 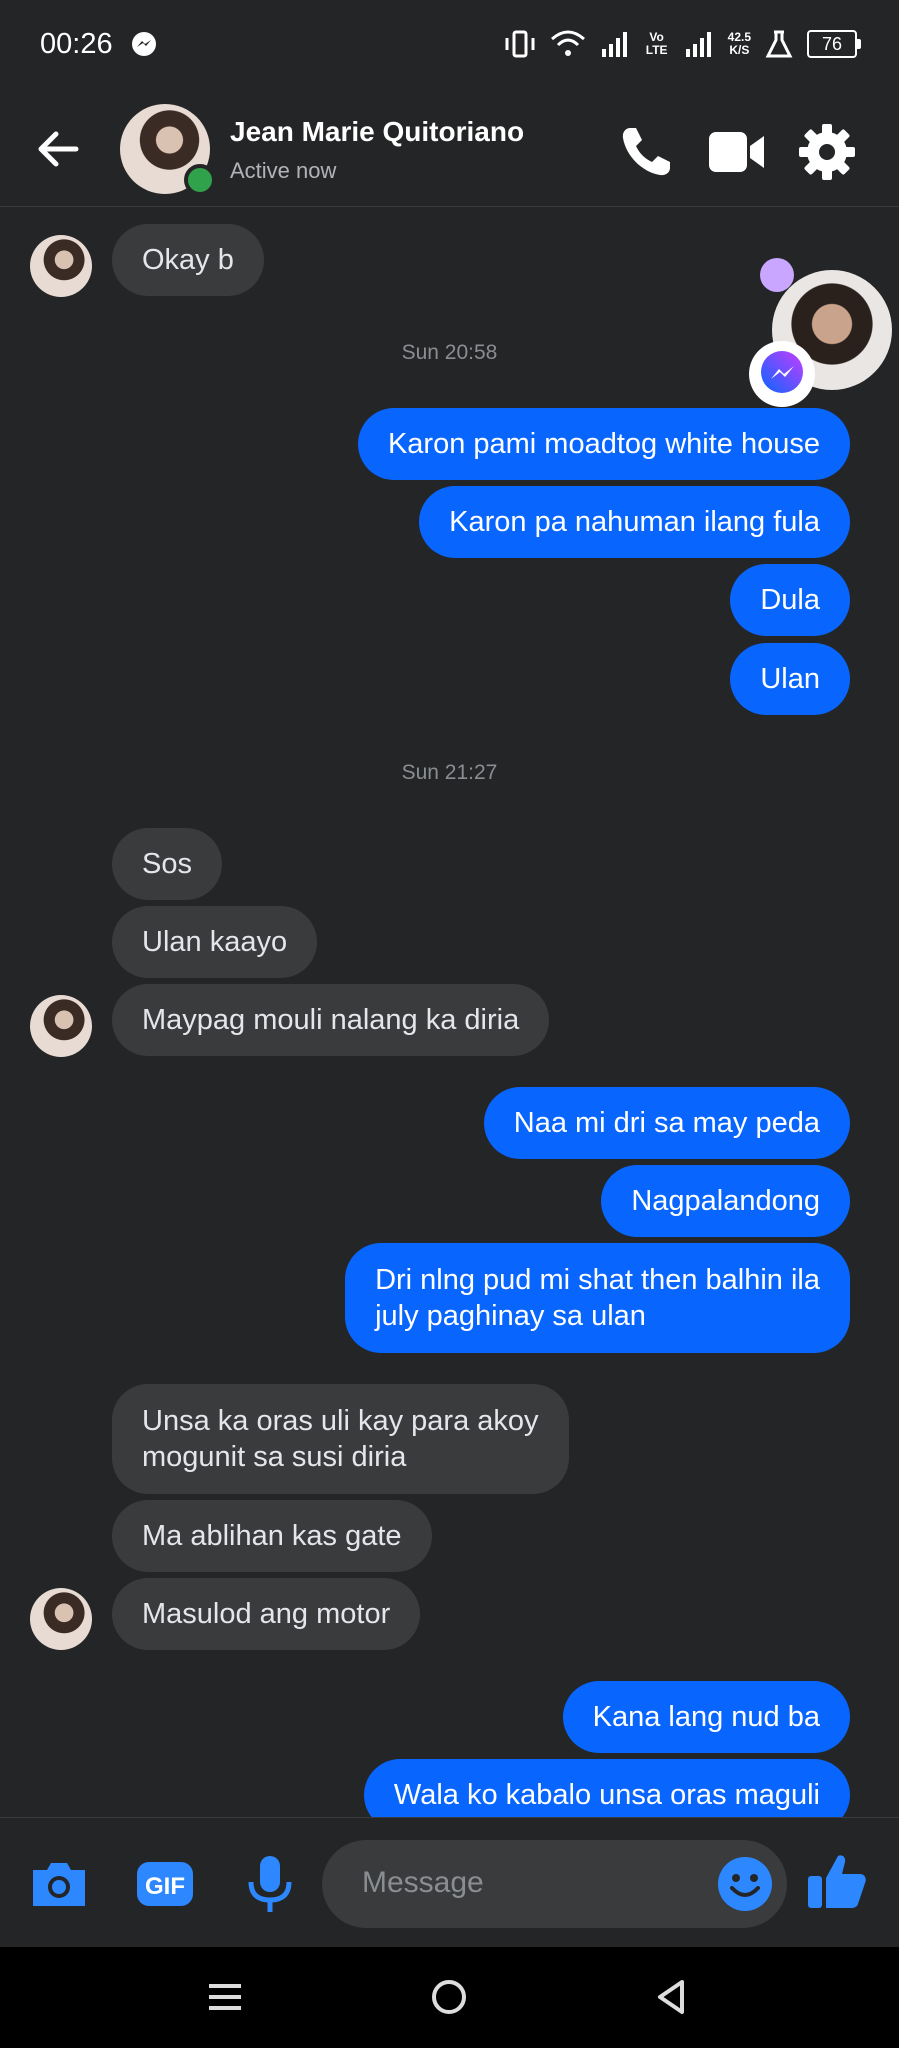 I want to click on message-incoming: Maypag mouli nalang ka diria, so click(x=331, y=1020).